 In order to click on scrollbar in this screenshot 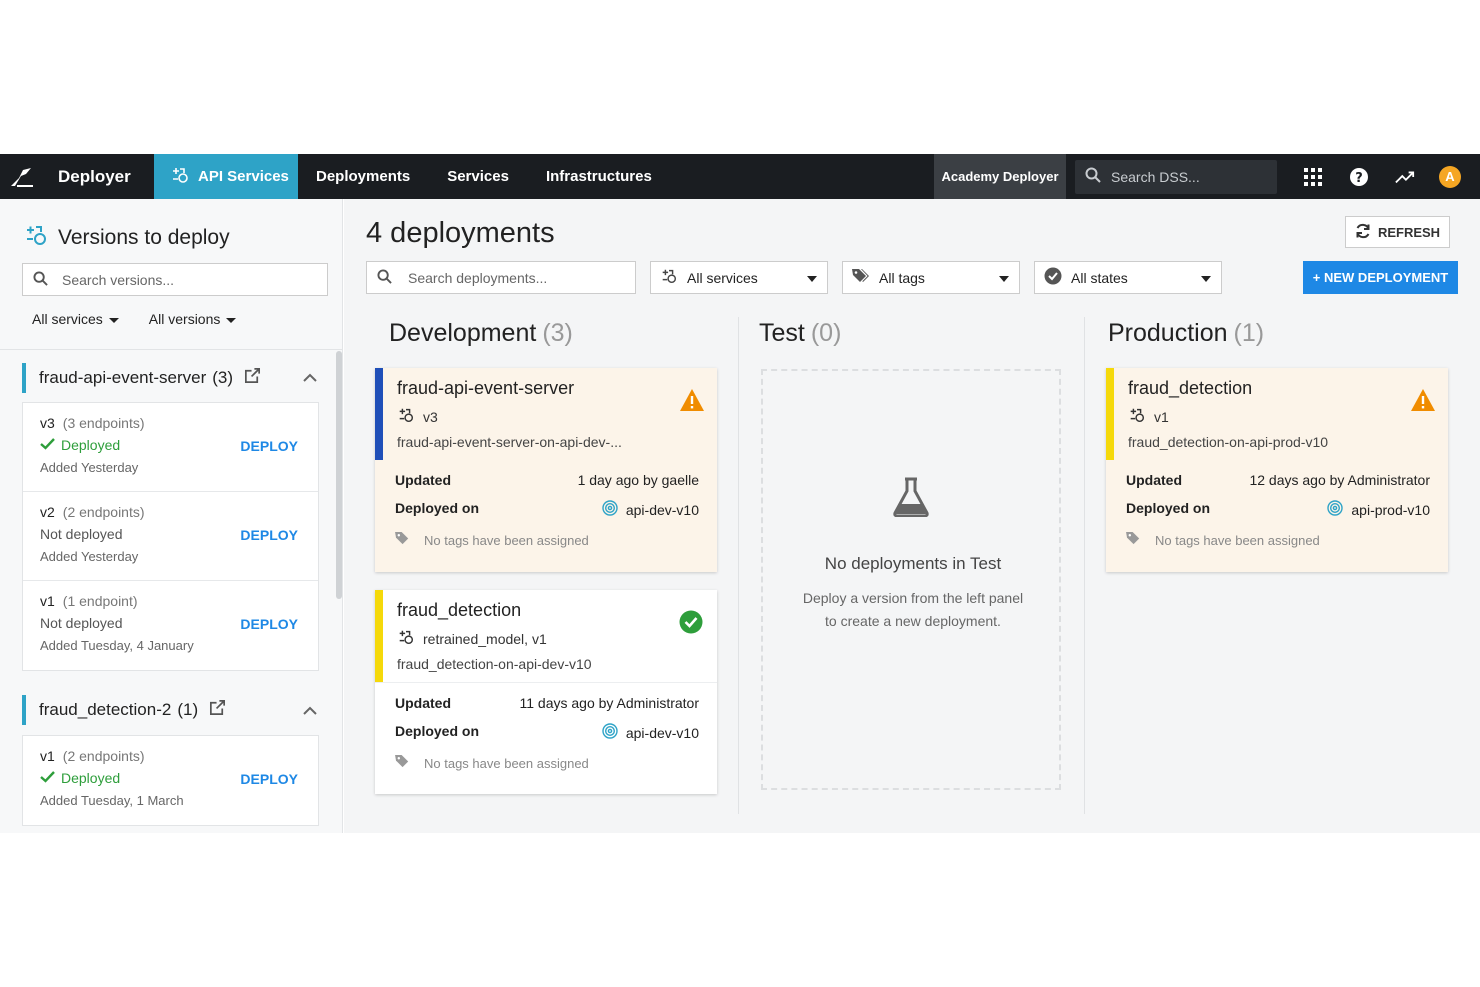, I will do `click(339, 475)`.